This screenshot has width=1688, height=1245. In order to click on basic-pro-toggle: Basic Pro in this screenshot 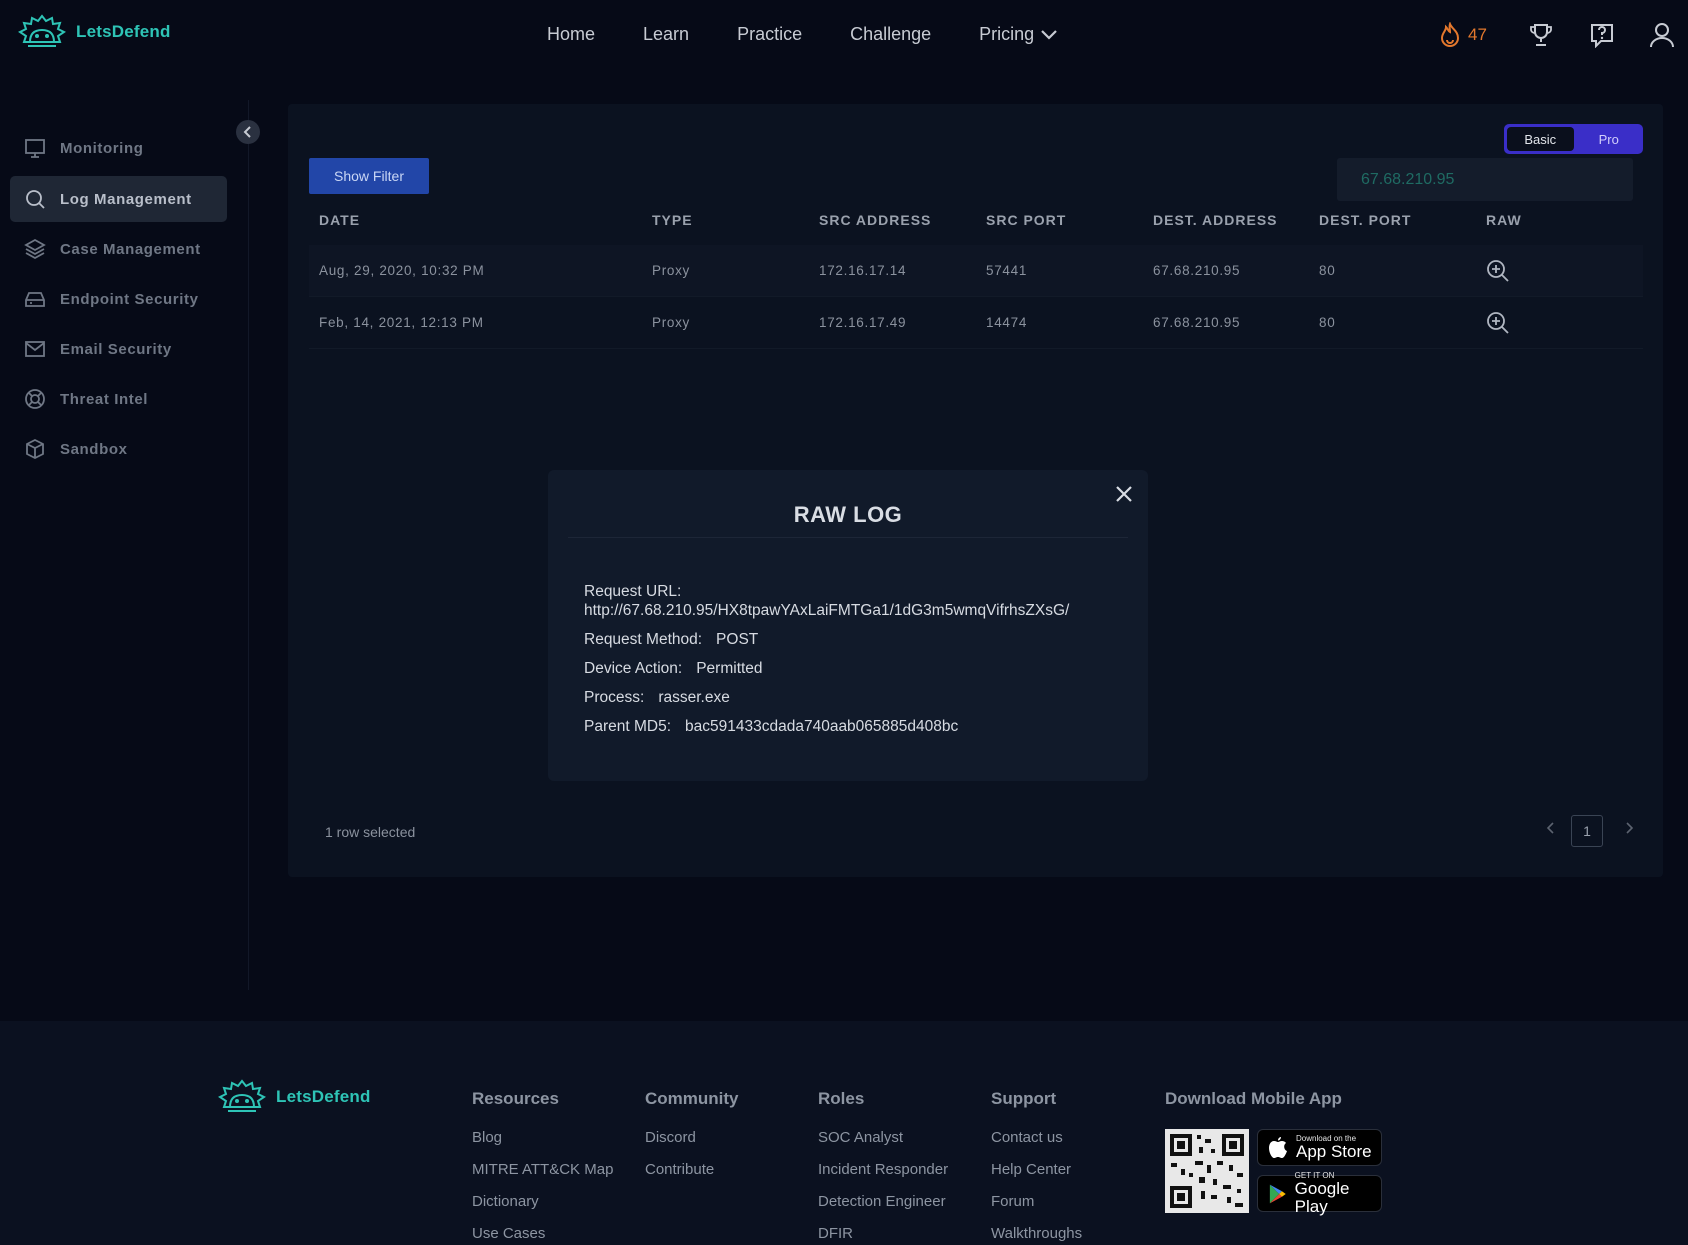, I will do `click(1573, 139)`.